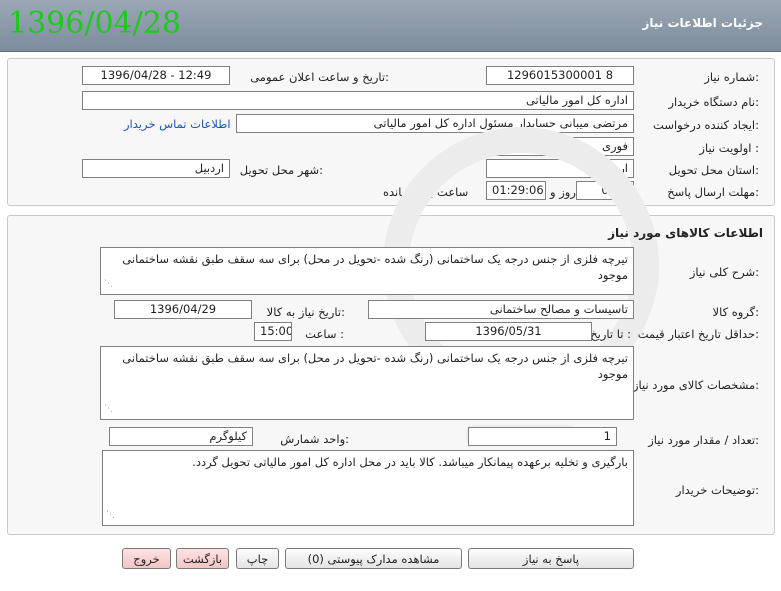  Describe the element at coordinates (542, 436) in the screenshot. I see `qty-field: 1` at that location.